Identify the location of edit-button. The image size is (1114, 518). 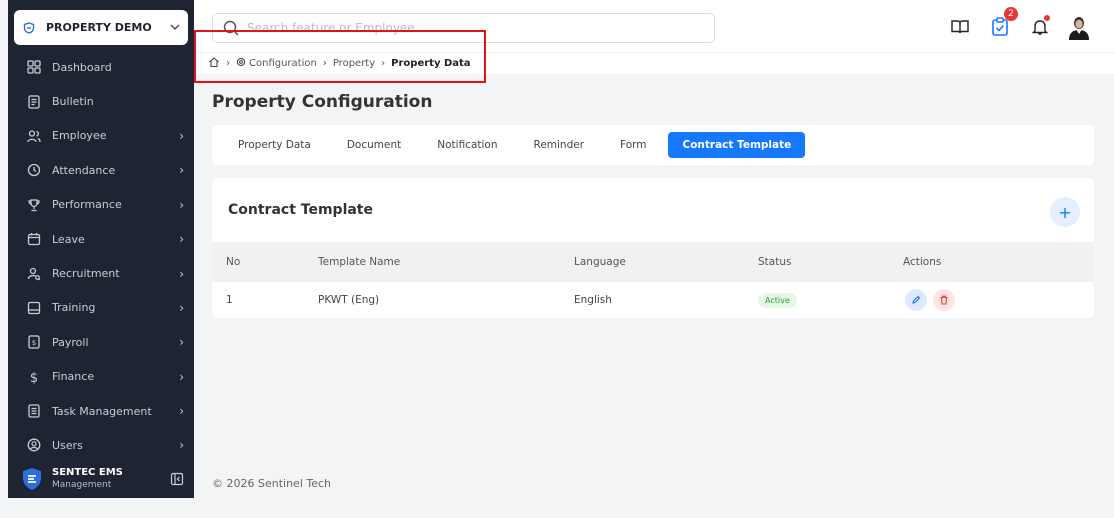
(916, 300).